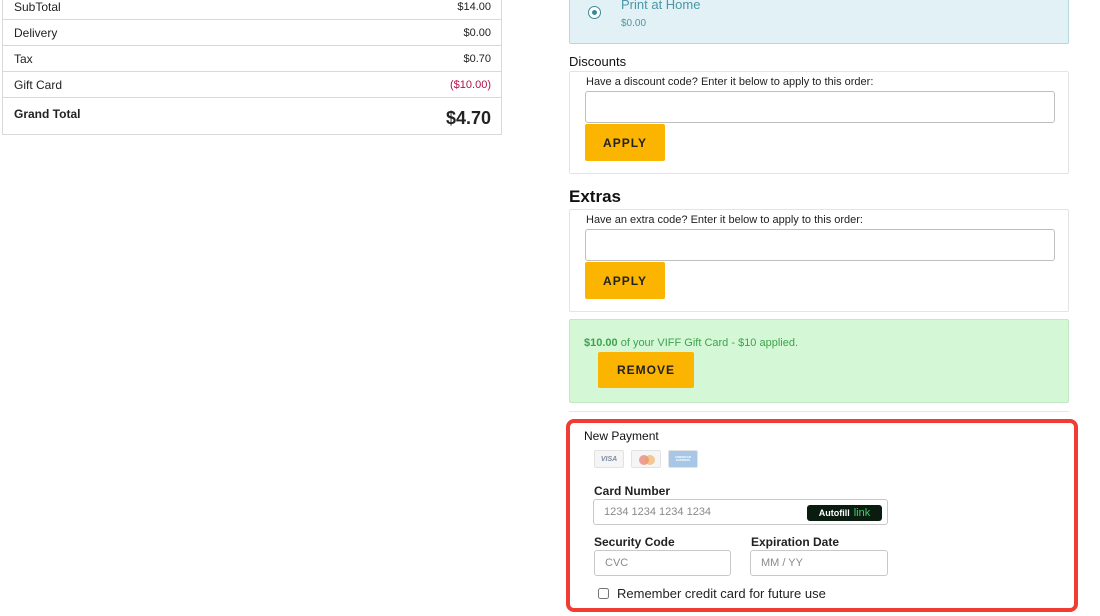 This screenshot has width=1100, height=616. Describe the element at coordinates (252, 10) in the screenshot. I see `summary-row-subtotal: SubTotal $14.00` at that location.